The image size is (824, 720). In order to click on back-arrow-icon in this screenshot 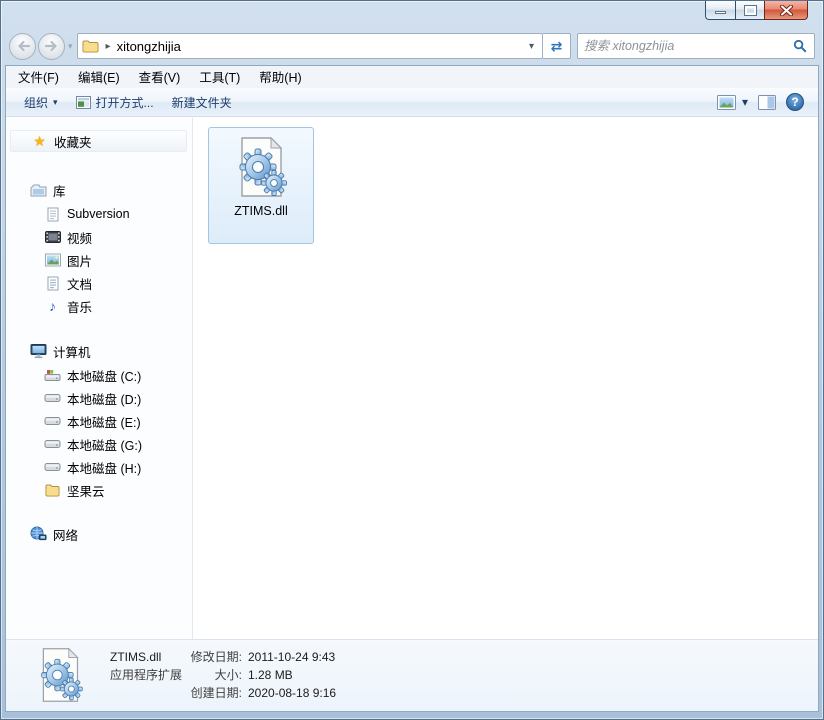, I will do `click(23, 46)`.